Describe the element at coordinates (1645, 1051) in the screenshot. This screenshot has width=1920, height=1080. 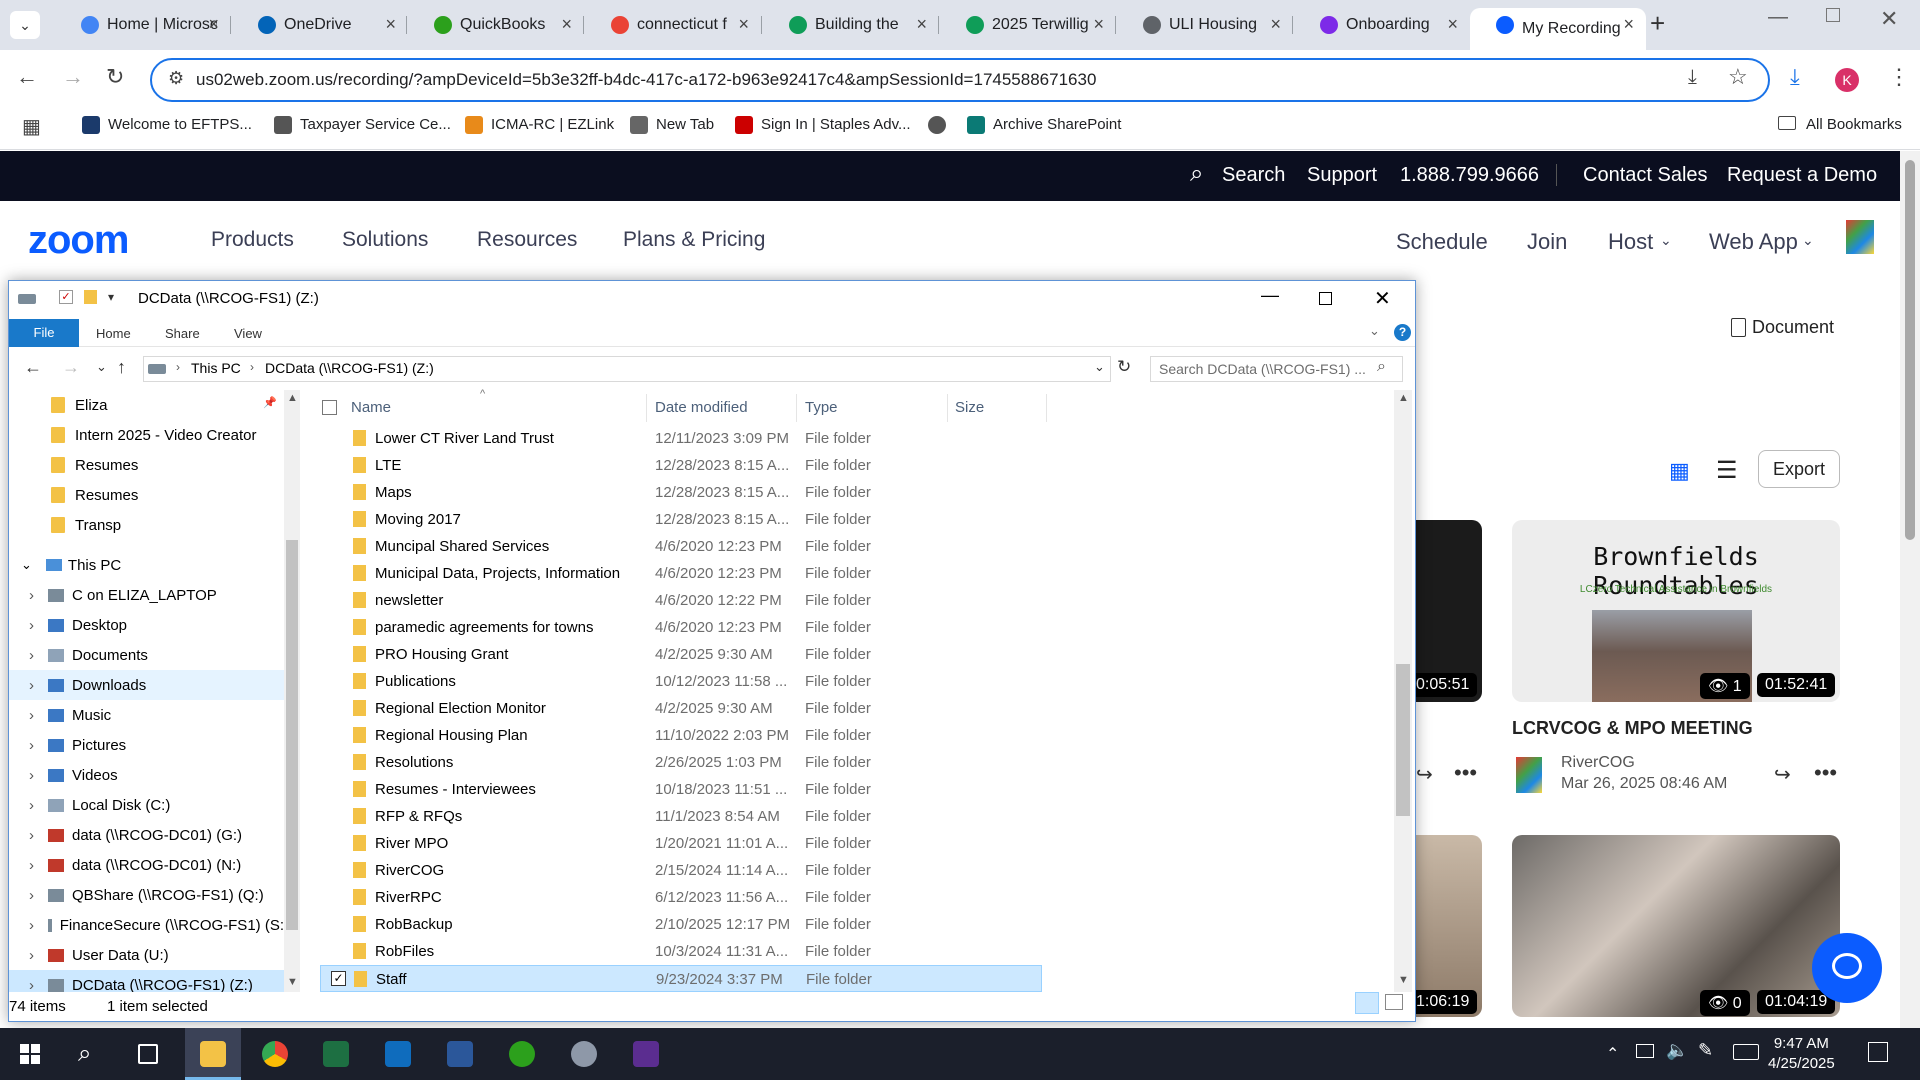
I see `network-icon` at that location.